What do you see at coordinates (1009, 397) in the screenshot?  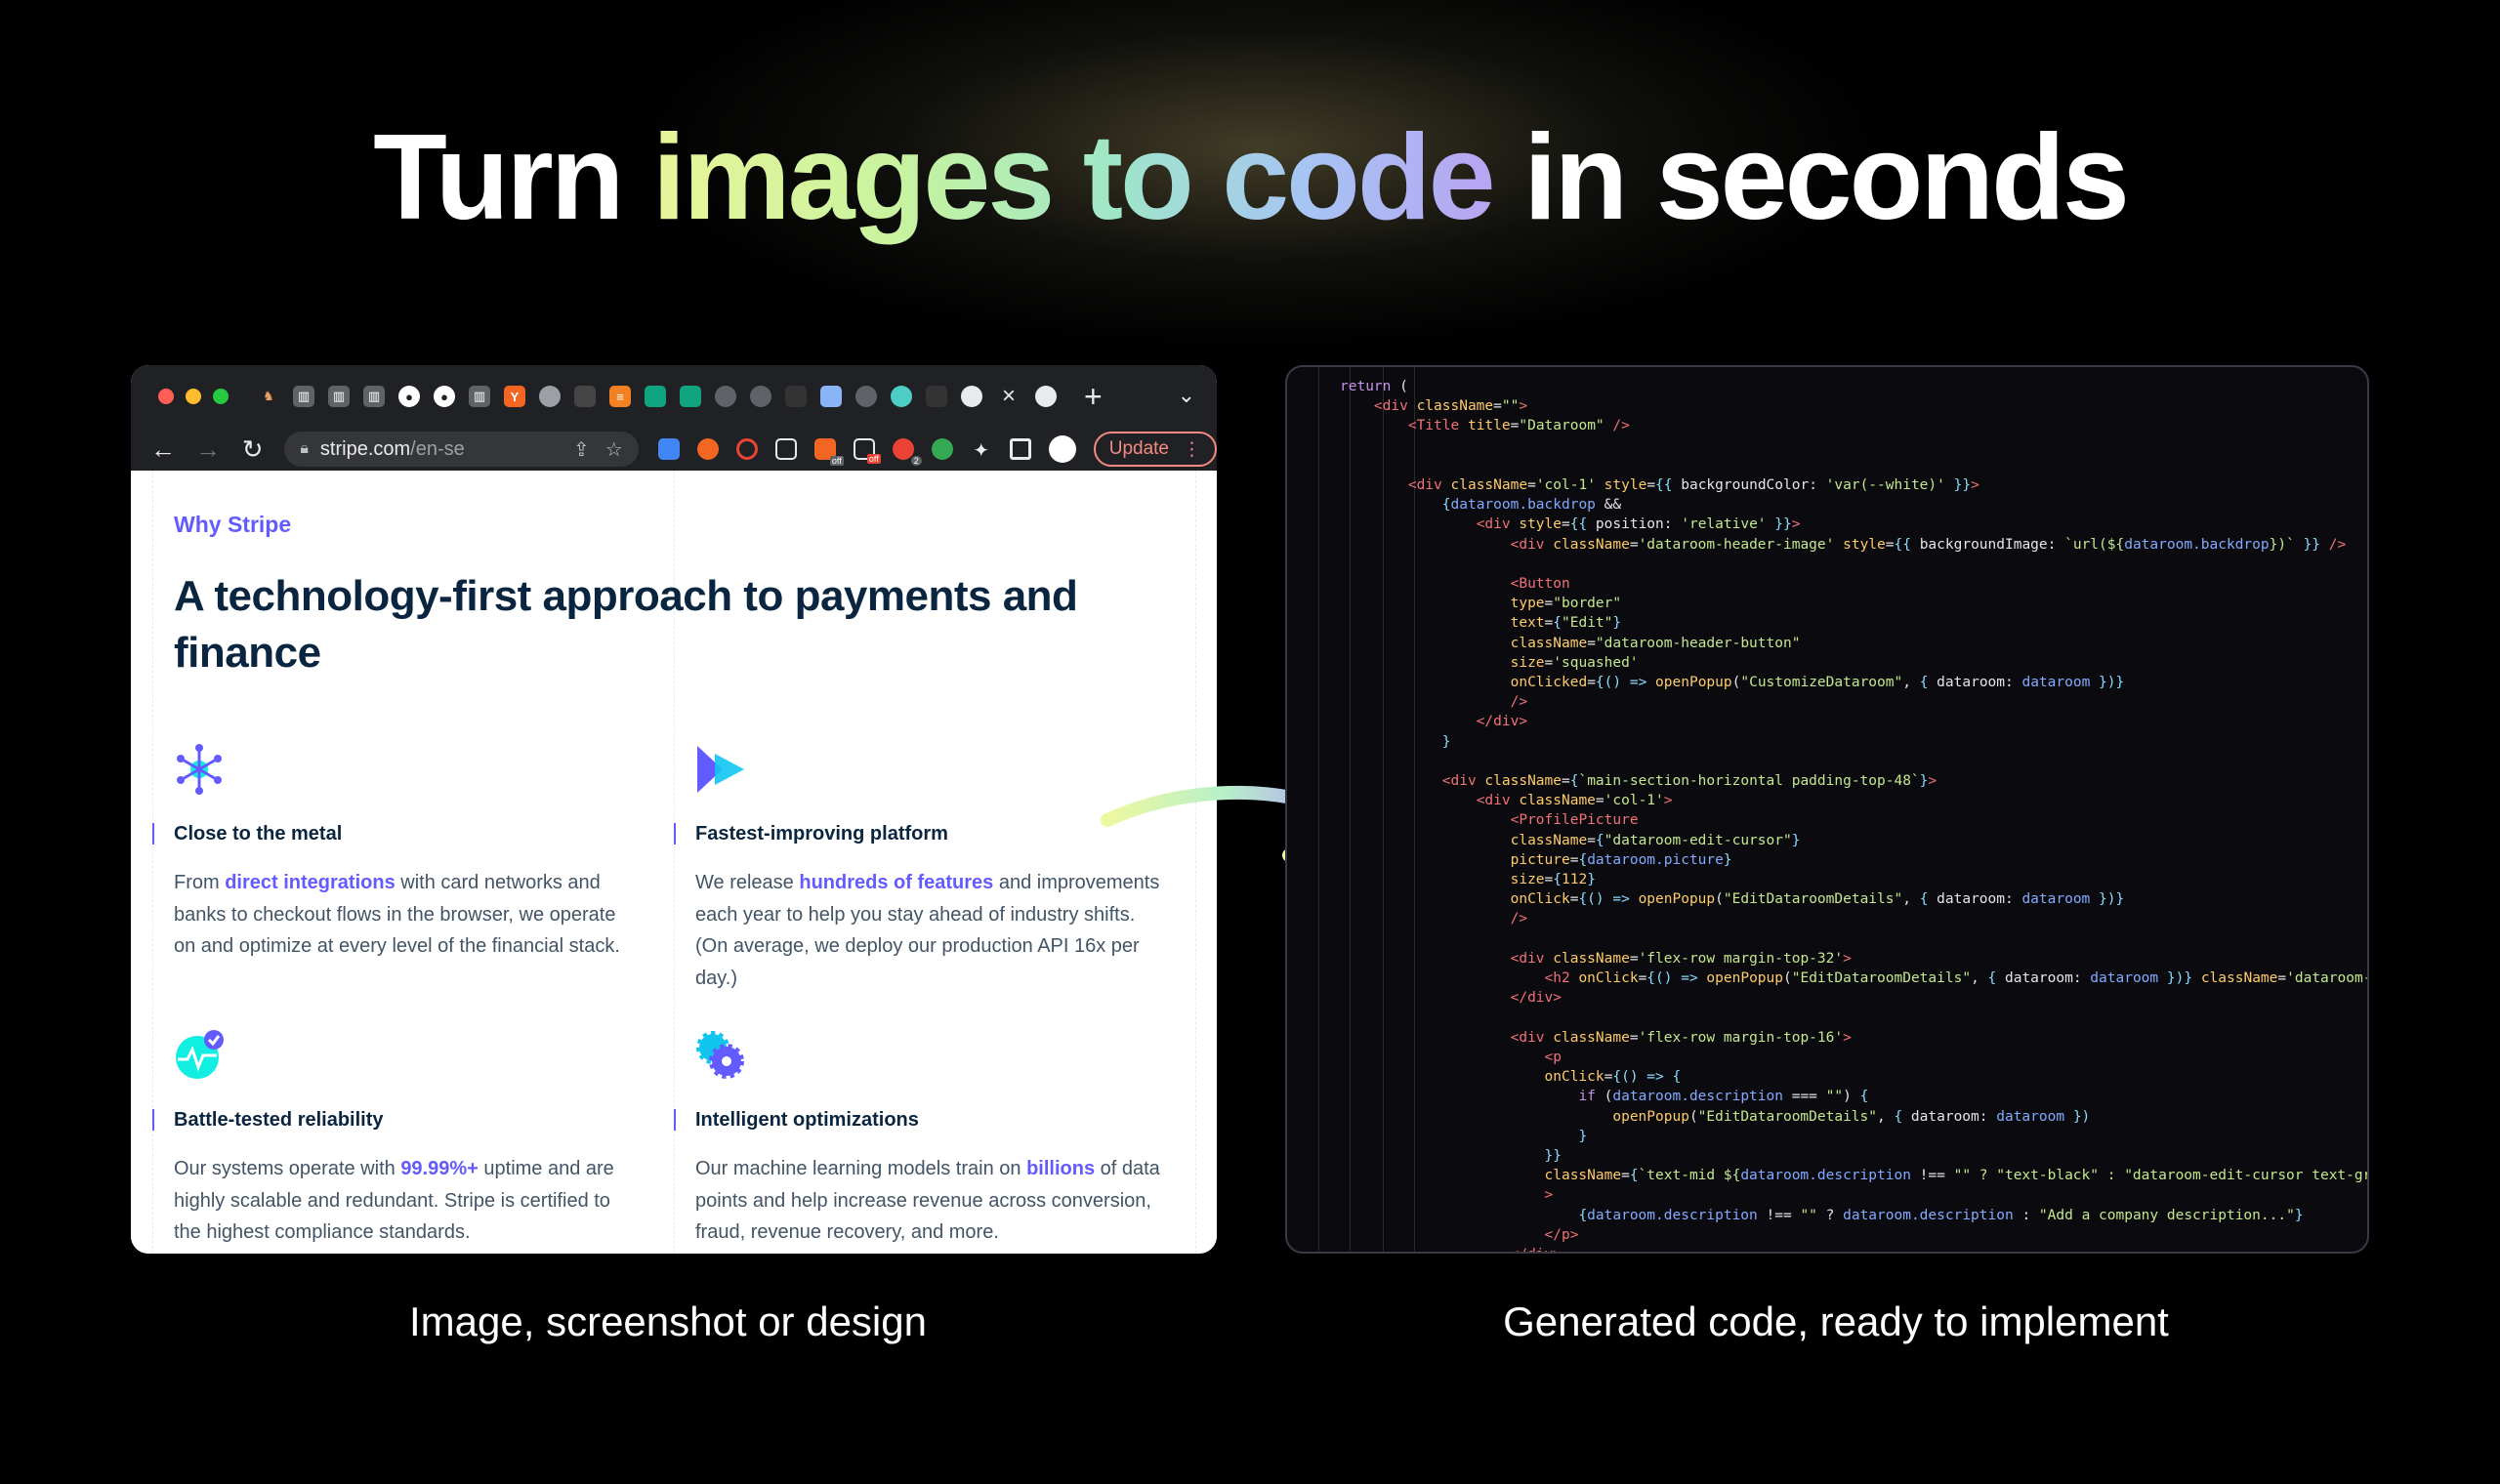 I see `close-tab-icon: ×` at bounding box center [1009, 397].